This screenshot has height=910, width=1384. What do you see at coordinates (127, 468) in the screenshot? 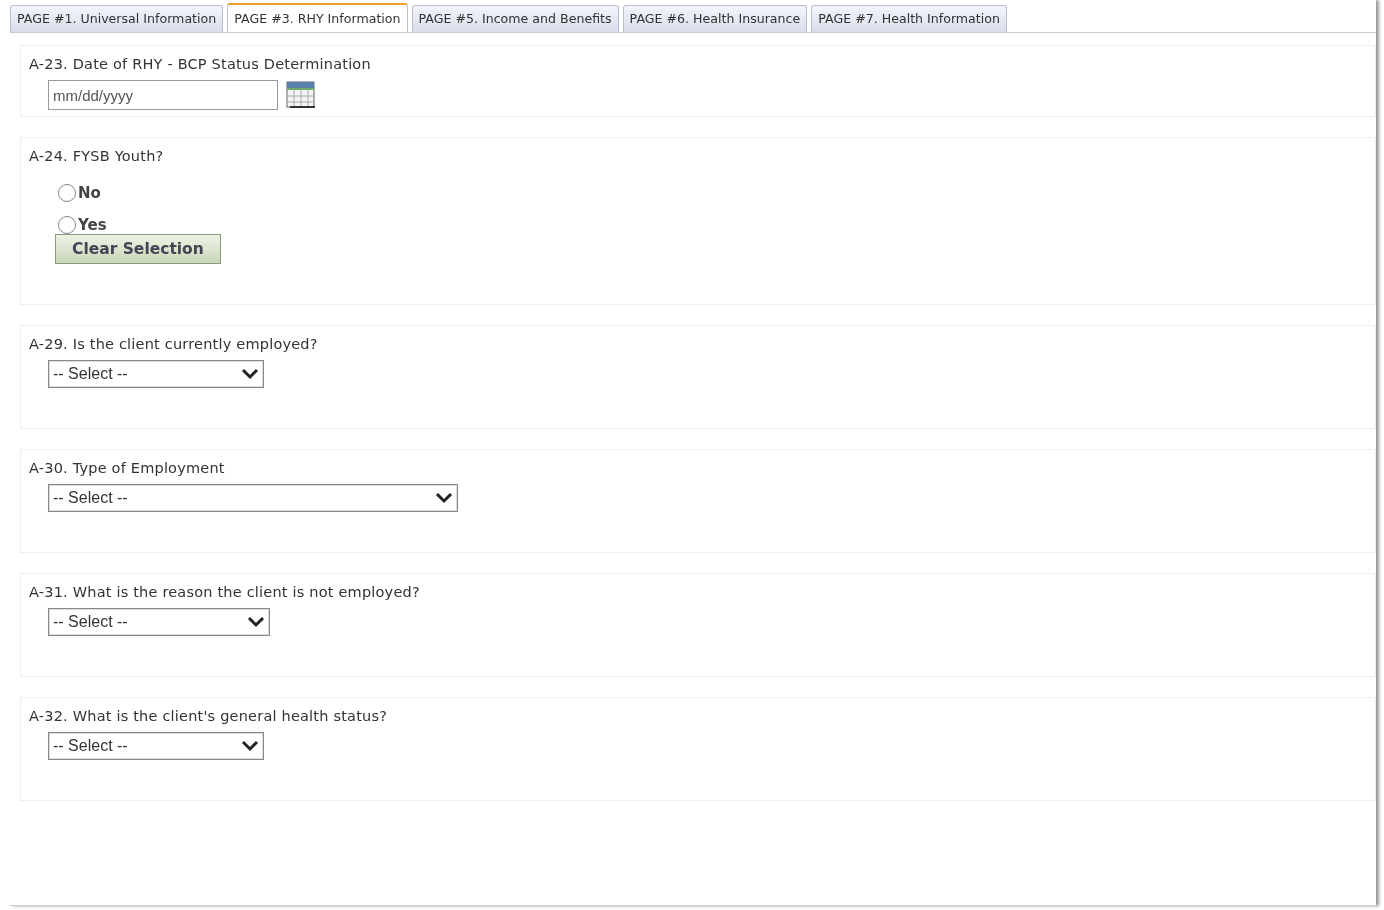
I see `question-label: A-30. Type of Employment` at bounding box center [127, 468].